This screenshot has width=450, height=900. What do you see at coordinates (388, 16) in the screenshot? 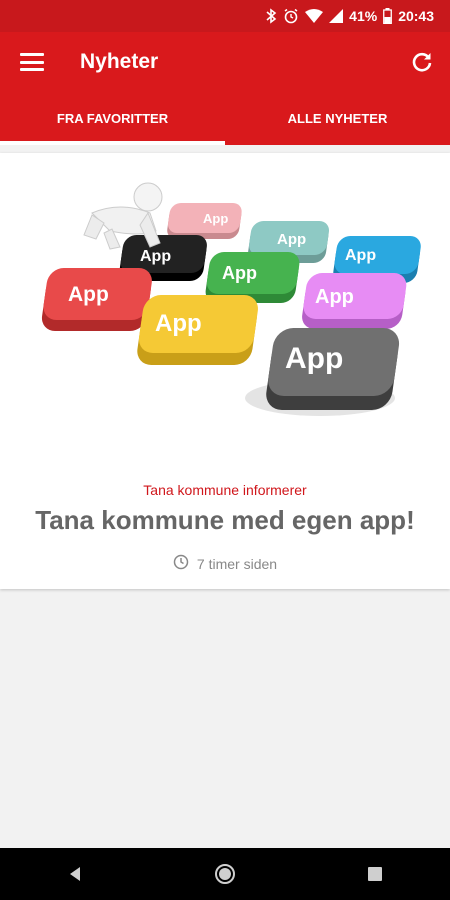
I see `battery-icon` at bounding box center [388, 16].